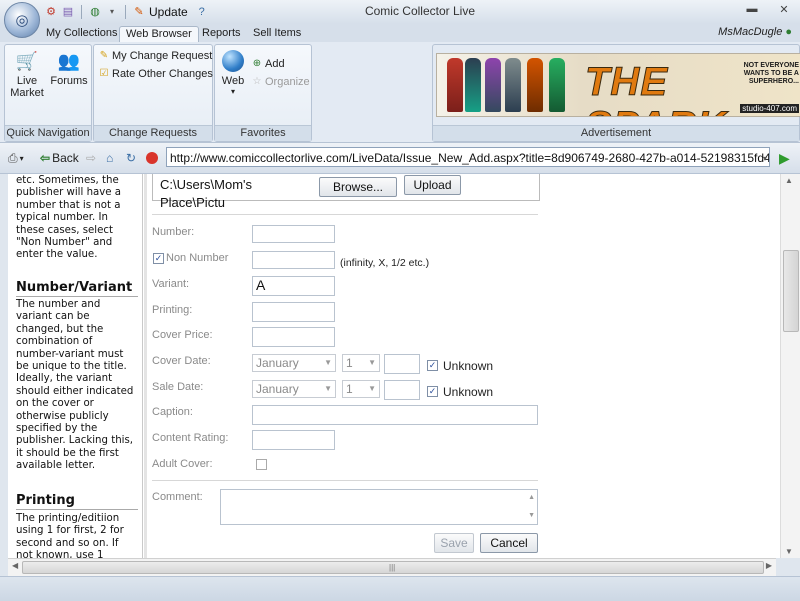  Describe the element at coordinates (155, 74) in the screenshot. I see `rate-other-changes-button: ☑ Rate Other Changes` at that location.